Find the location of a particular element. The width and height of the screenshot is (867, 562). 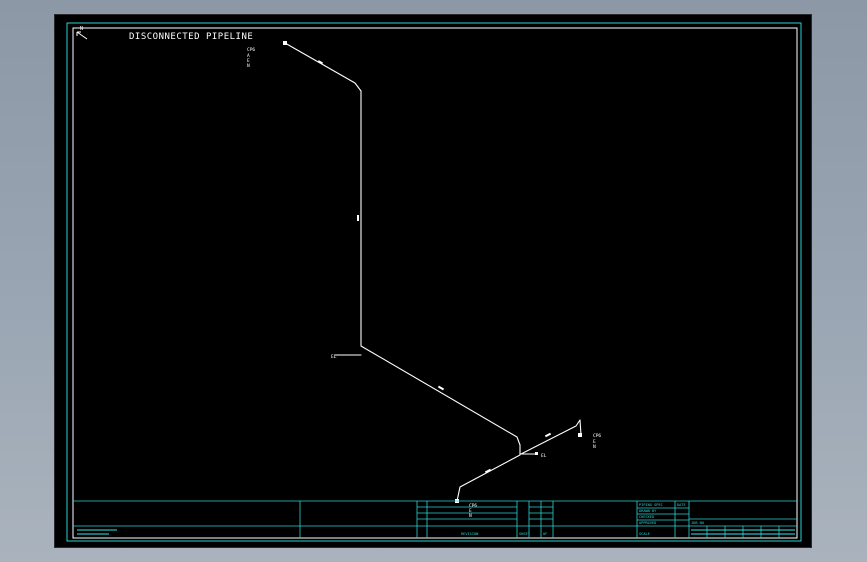

title-block-fine-print is located at coordinates (436, 532).